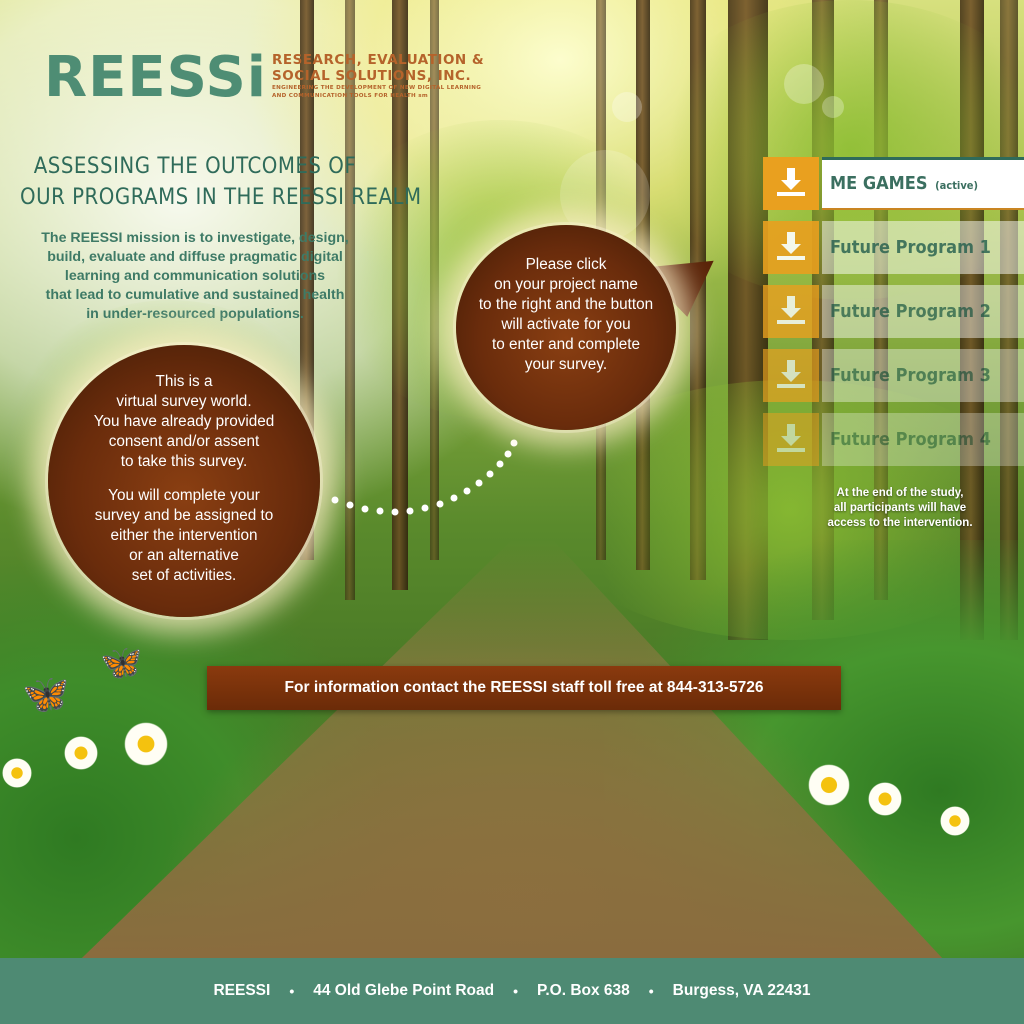  Describe the element at coordinates (583, 990) in the screenshot. I see `footer-po-box: P.O. Box 638` at that location.